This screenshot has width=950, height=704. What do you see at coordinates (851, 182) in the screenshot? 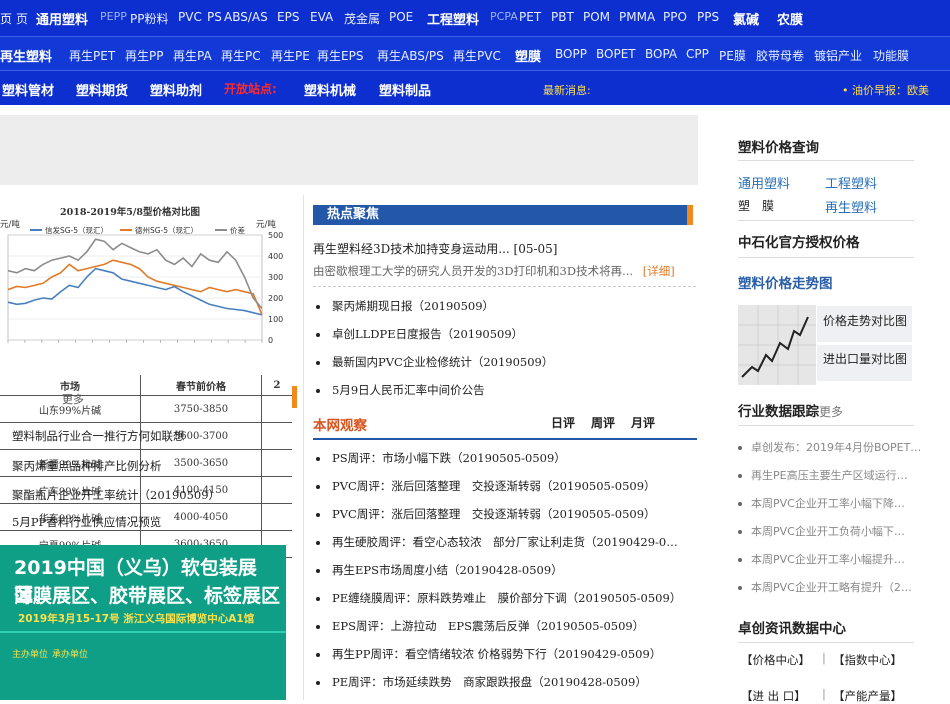
I see `link-engineering-plastics: 工程塑料` at bounding box center [851, 182].